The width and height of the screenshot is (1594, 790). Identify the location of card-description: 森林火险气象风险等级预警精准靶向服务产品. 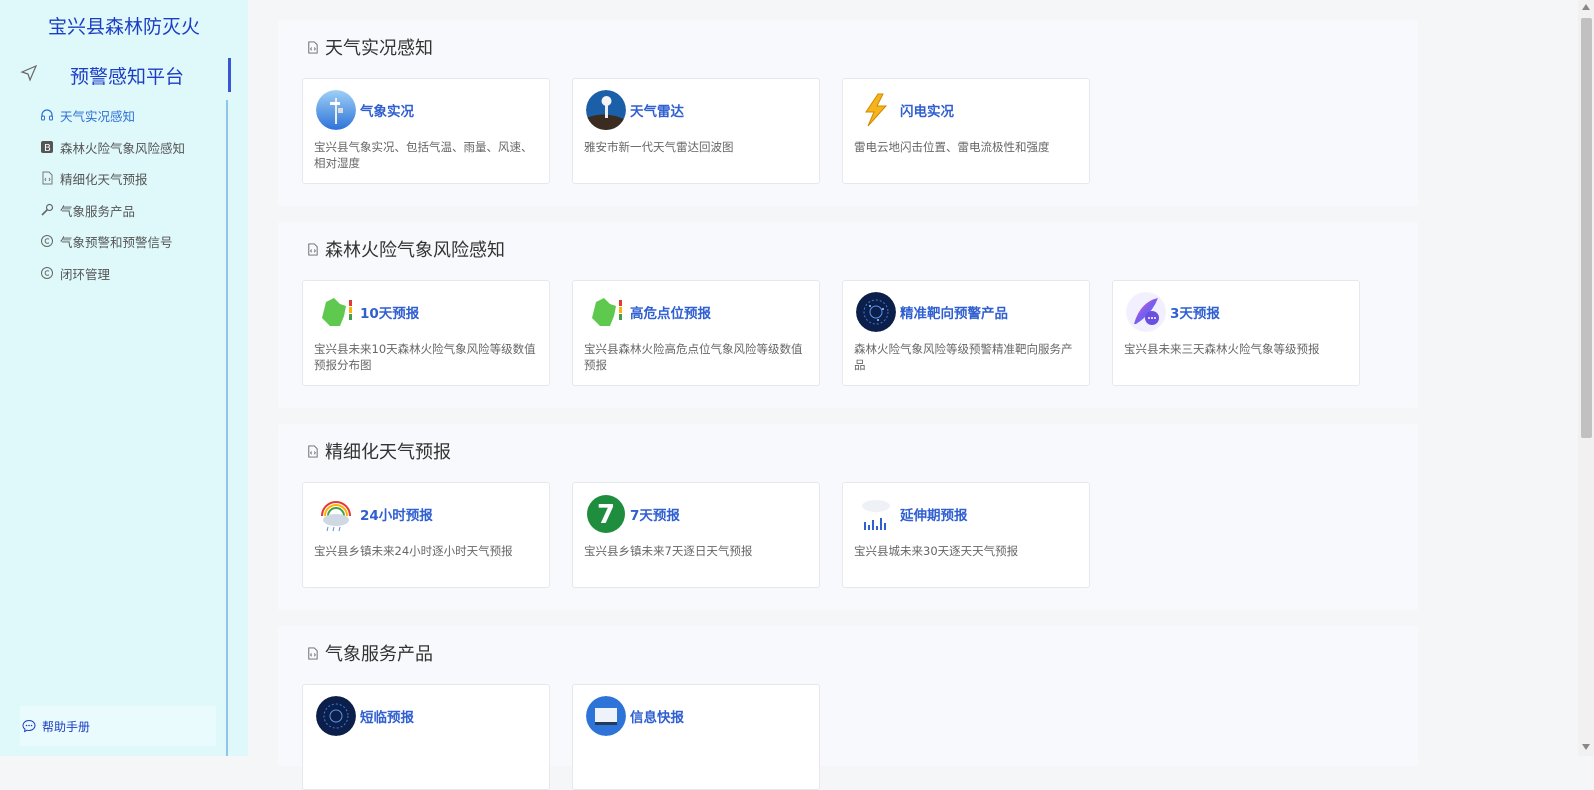
(963, 357).